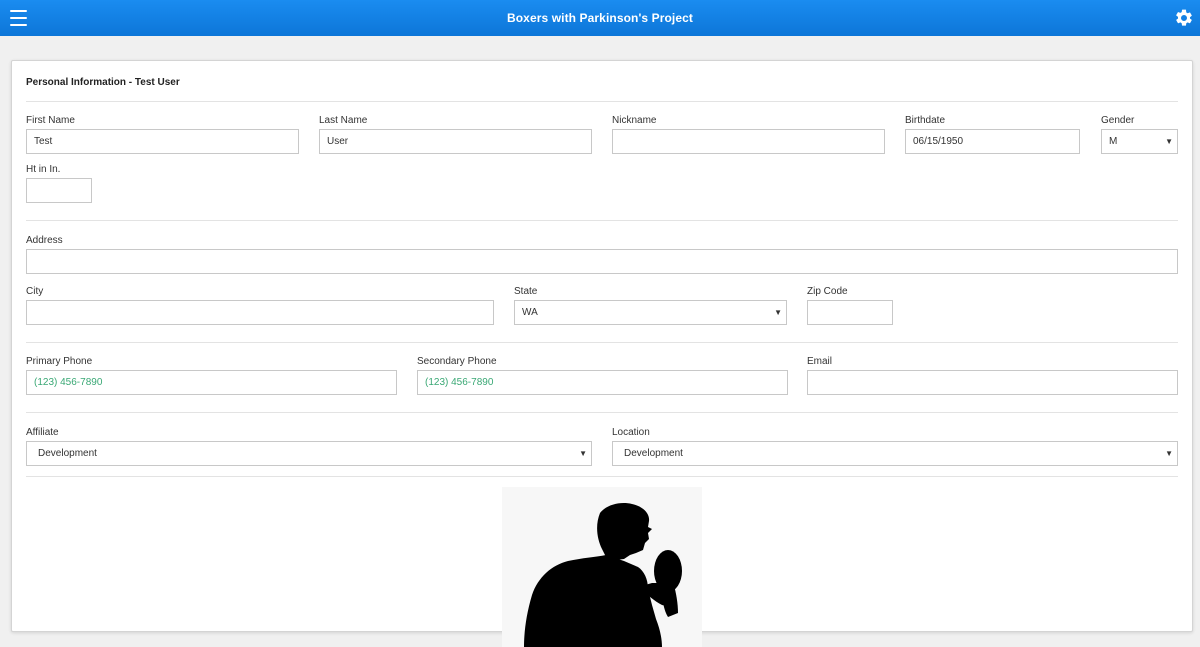 The width and height of the screenshot is (1200, 647). What do you see at coordinates (211, 382) in the screenshot?
I see `primary-phone-input: (123) 456-7890` at bounding box center [211, 382].